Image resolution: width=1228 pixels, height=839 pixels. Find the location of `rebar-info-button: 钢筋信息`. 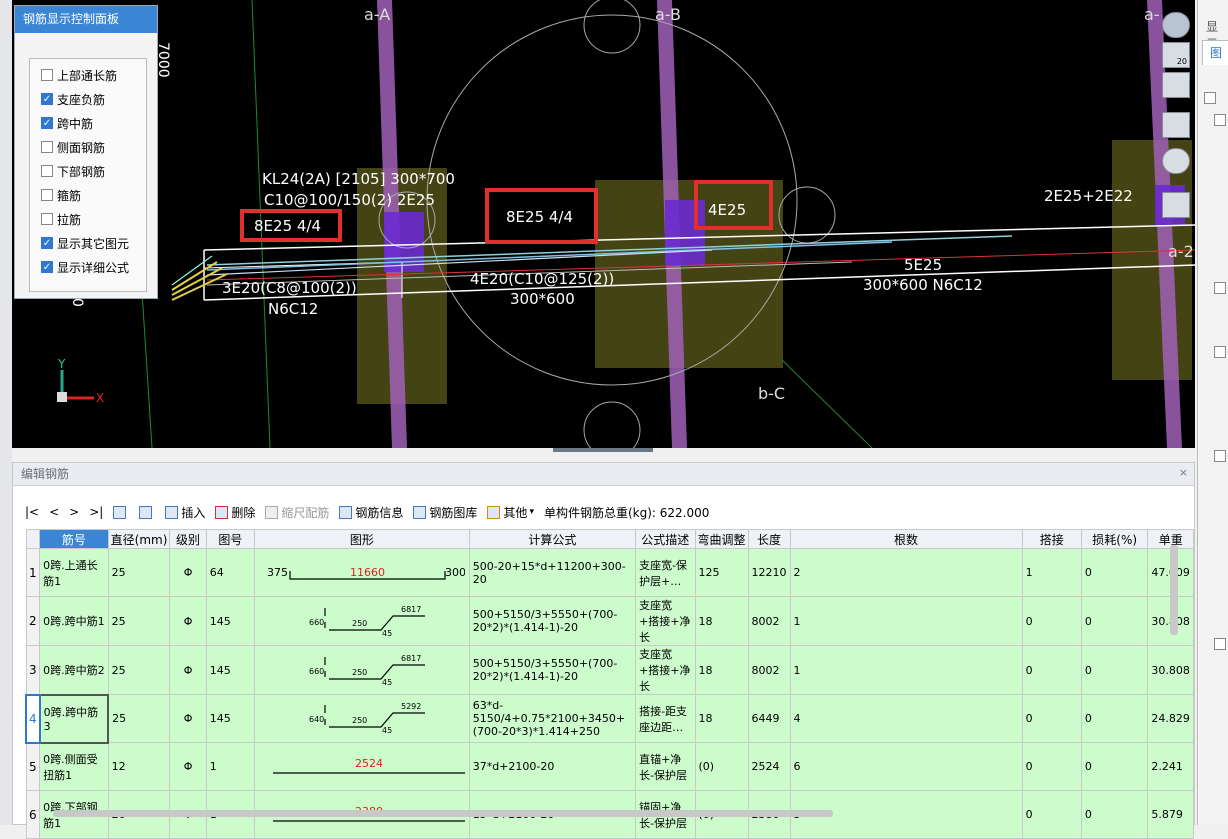

rebar-info-button: 钢筋信息 is located at coordinates (371, 512).